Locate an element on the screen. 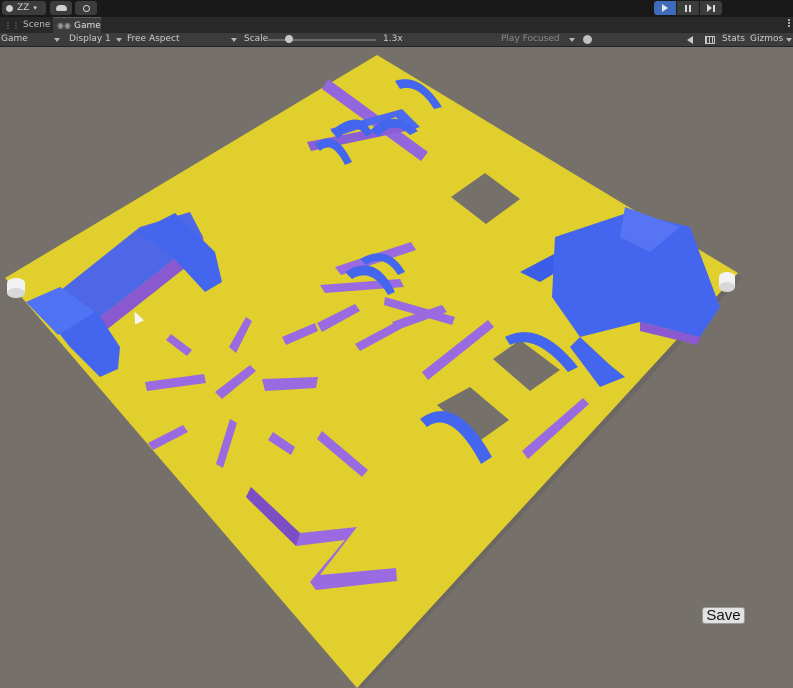 This screenshot has width=793, height=688. collab-button is located at coordinates (86, 8).